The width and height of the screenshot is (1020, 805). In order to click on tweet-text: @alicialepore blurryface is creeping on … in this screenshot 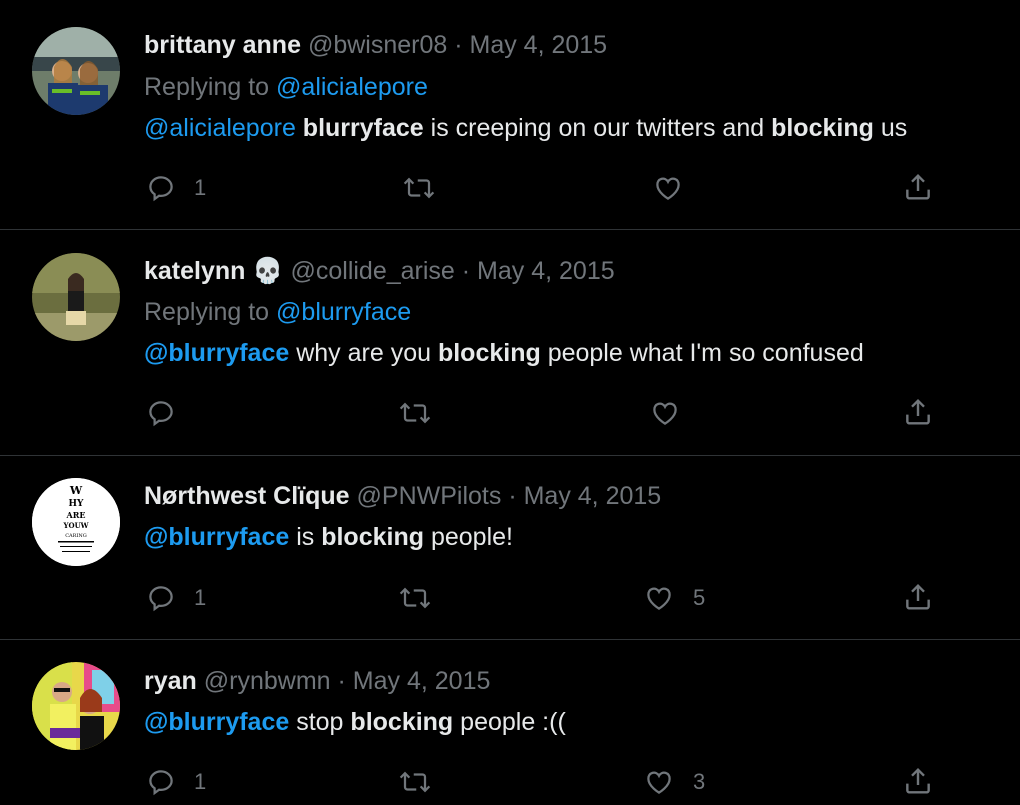, I will do `click(525, 128)`.